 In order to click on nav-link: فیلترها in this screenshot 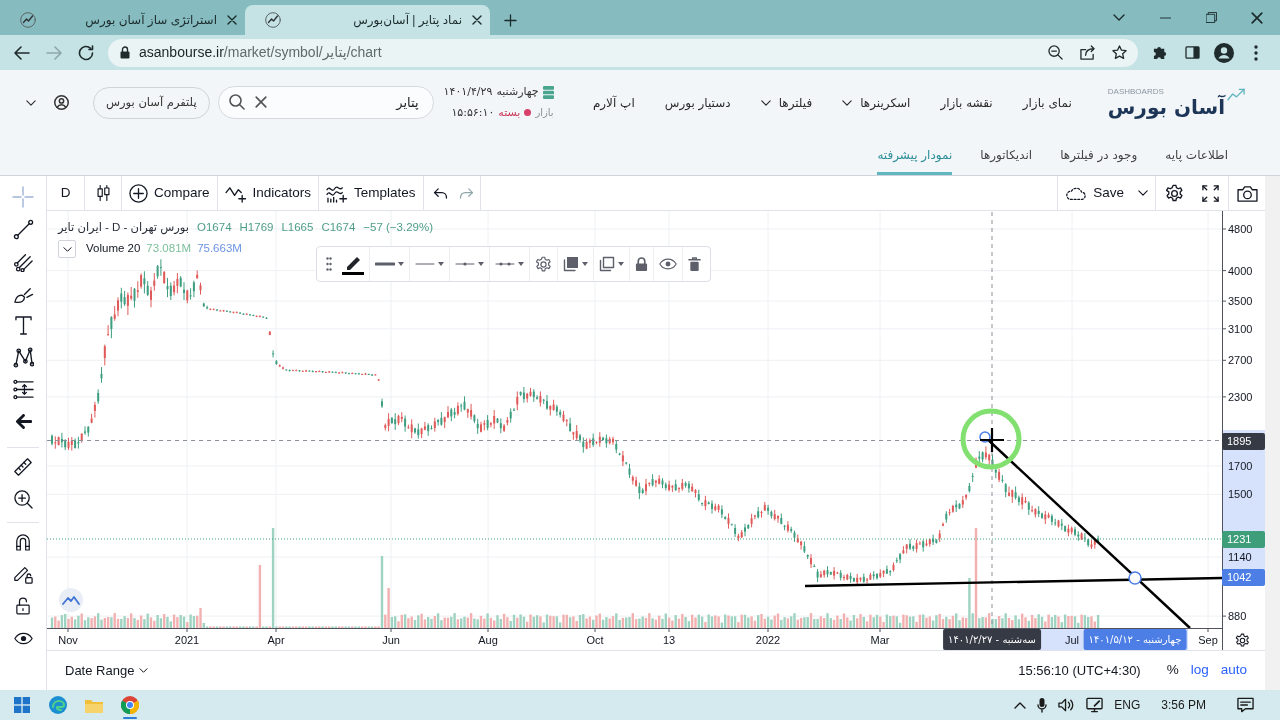, I will do `click(786, 102)`.